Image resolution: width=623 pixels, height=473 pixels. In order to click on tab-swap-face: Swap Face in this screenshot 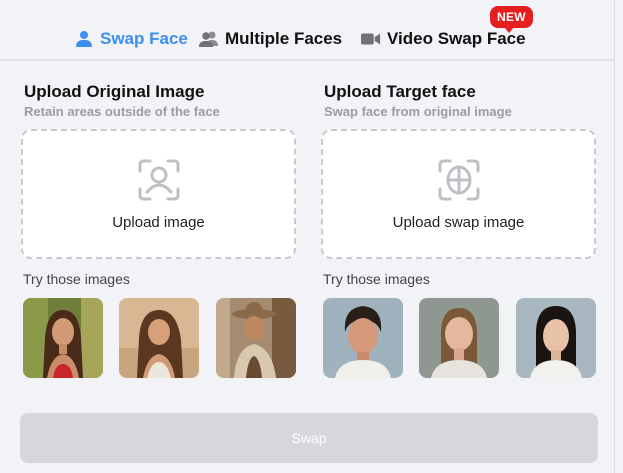, I will do `click(131, 39)`.